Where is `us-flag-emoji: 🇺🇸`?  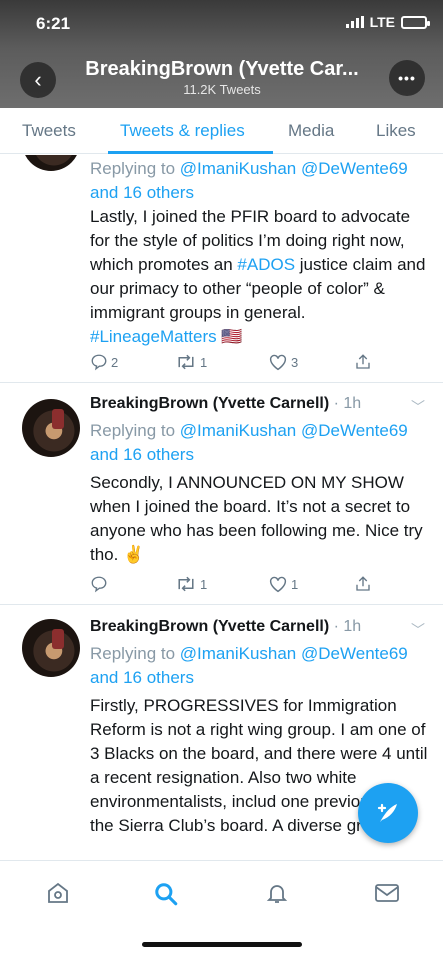
us-flag-emoji: 🇺🇸 is located at coordinates (232, 336).